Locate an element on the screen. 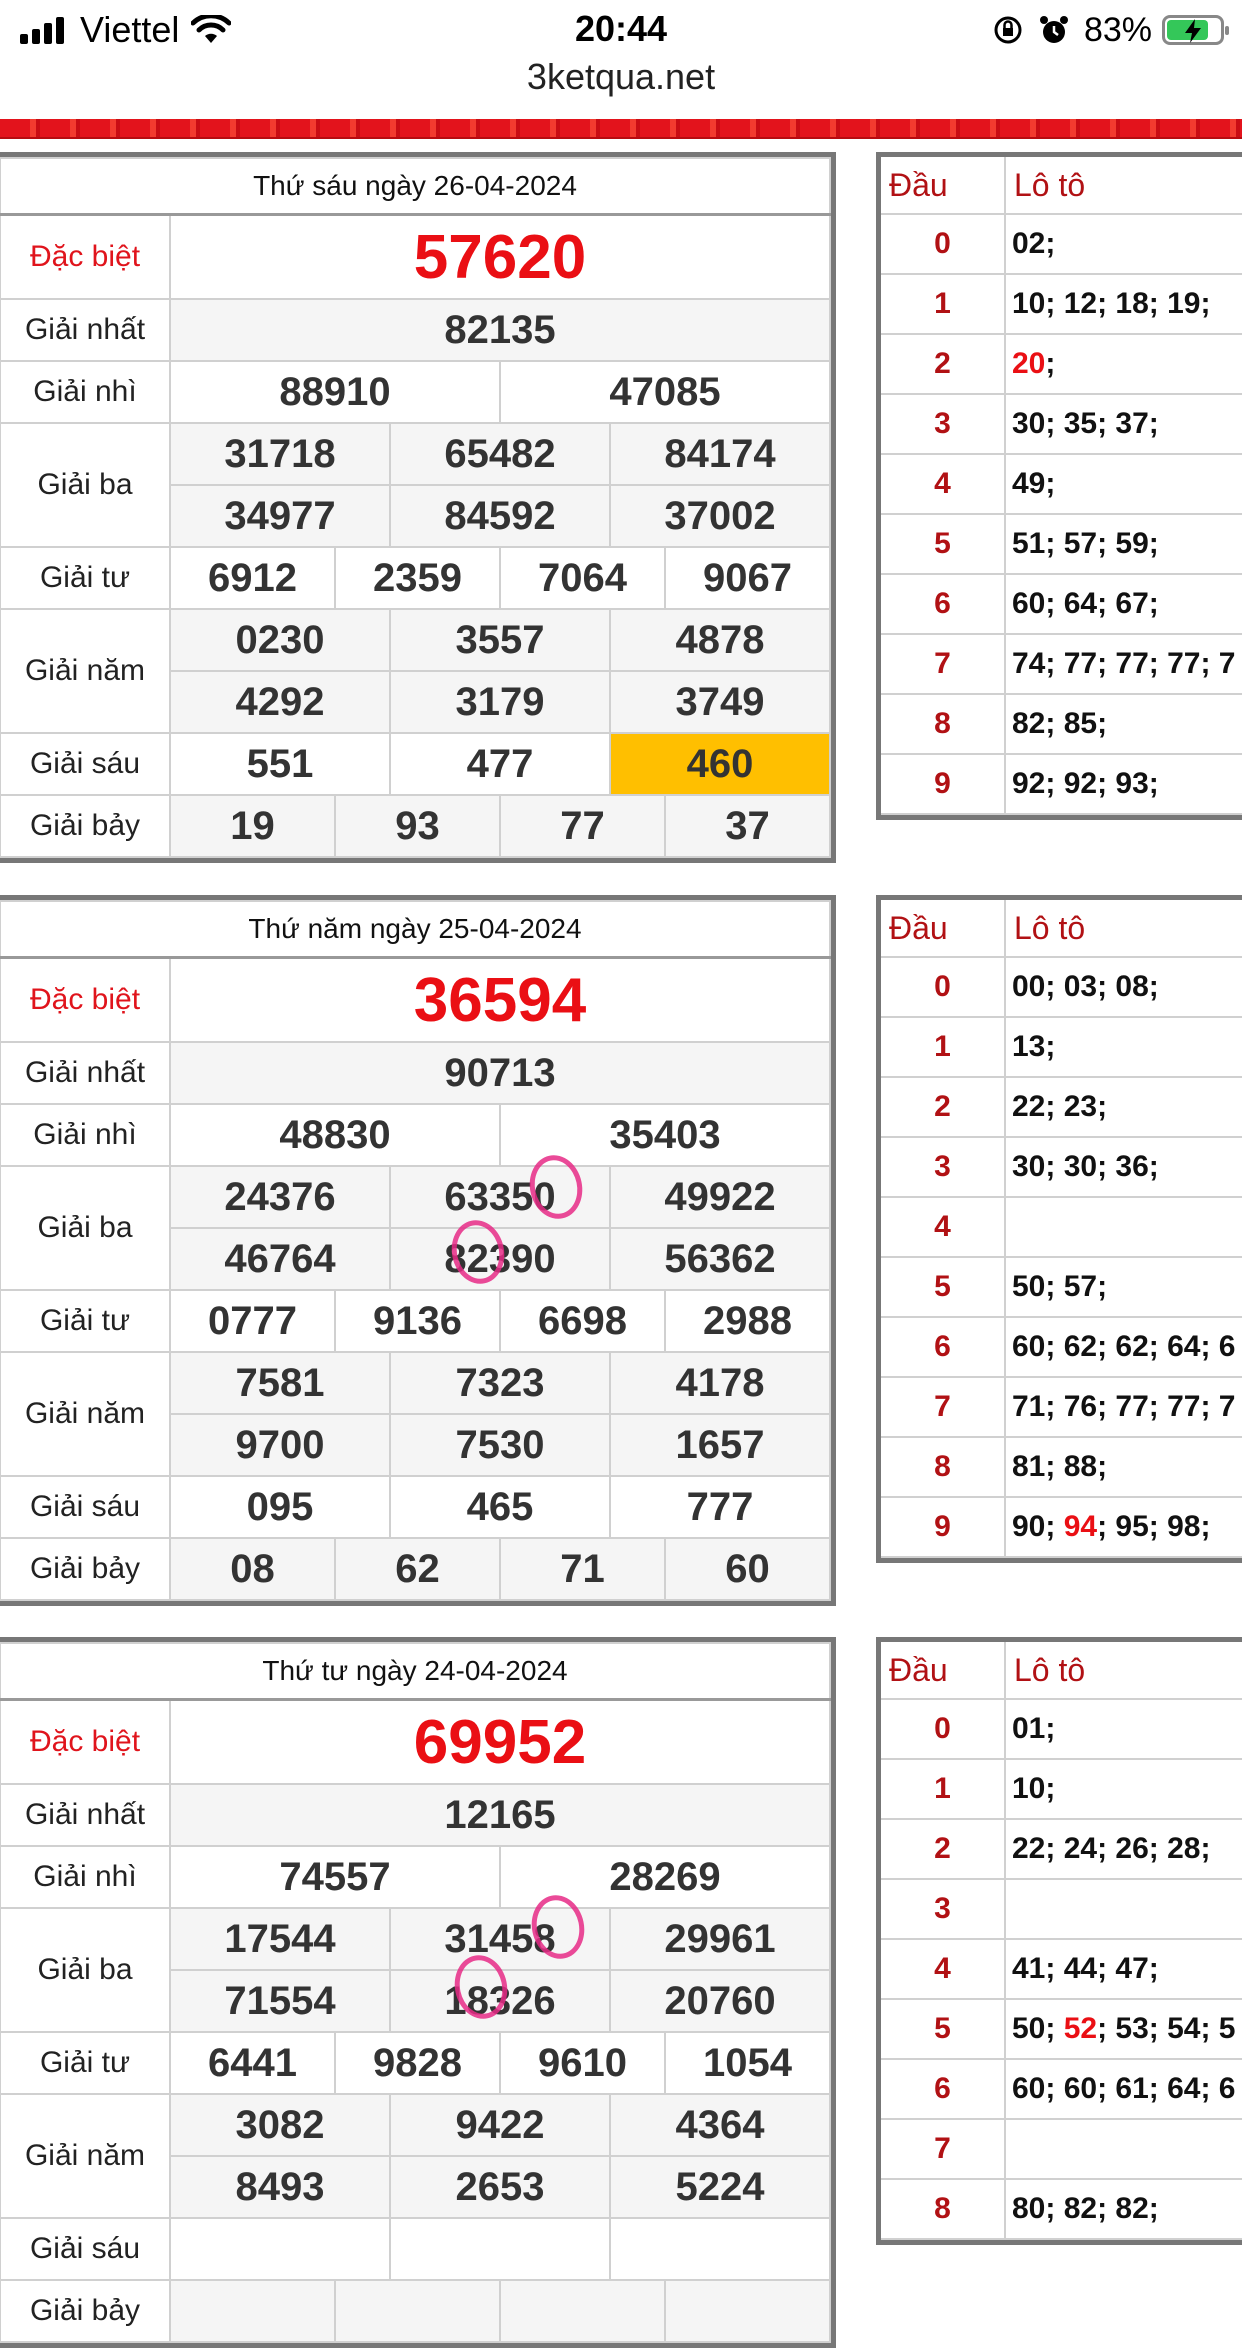  prize-number: 0777 is located at coordinates (252, 1321).